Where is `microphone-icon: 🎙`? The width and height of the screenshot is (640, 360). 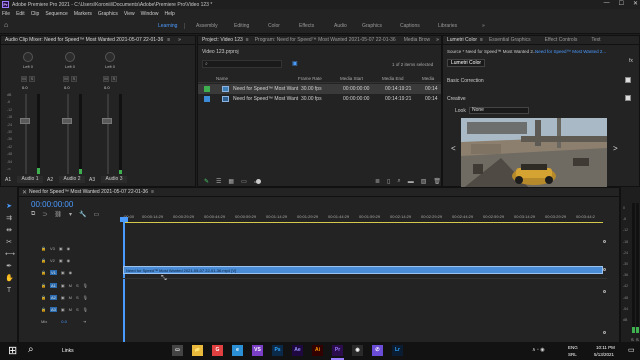 microphone-icon: 🎙 is located at coordinates (85, 297).